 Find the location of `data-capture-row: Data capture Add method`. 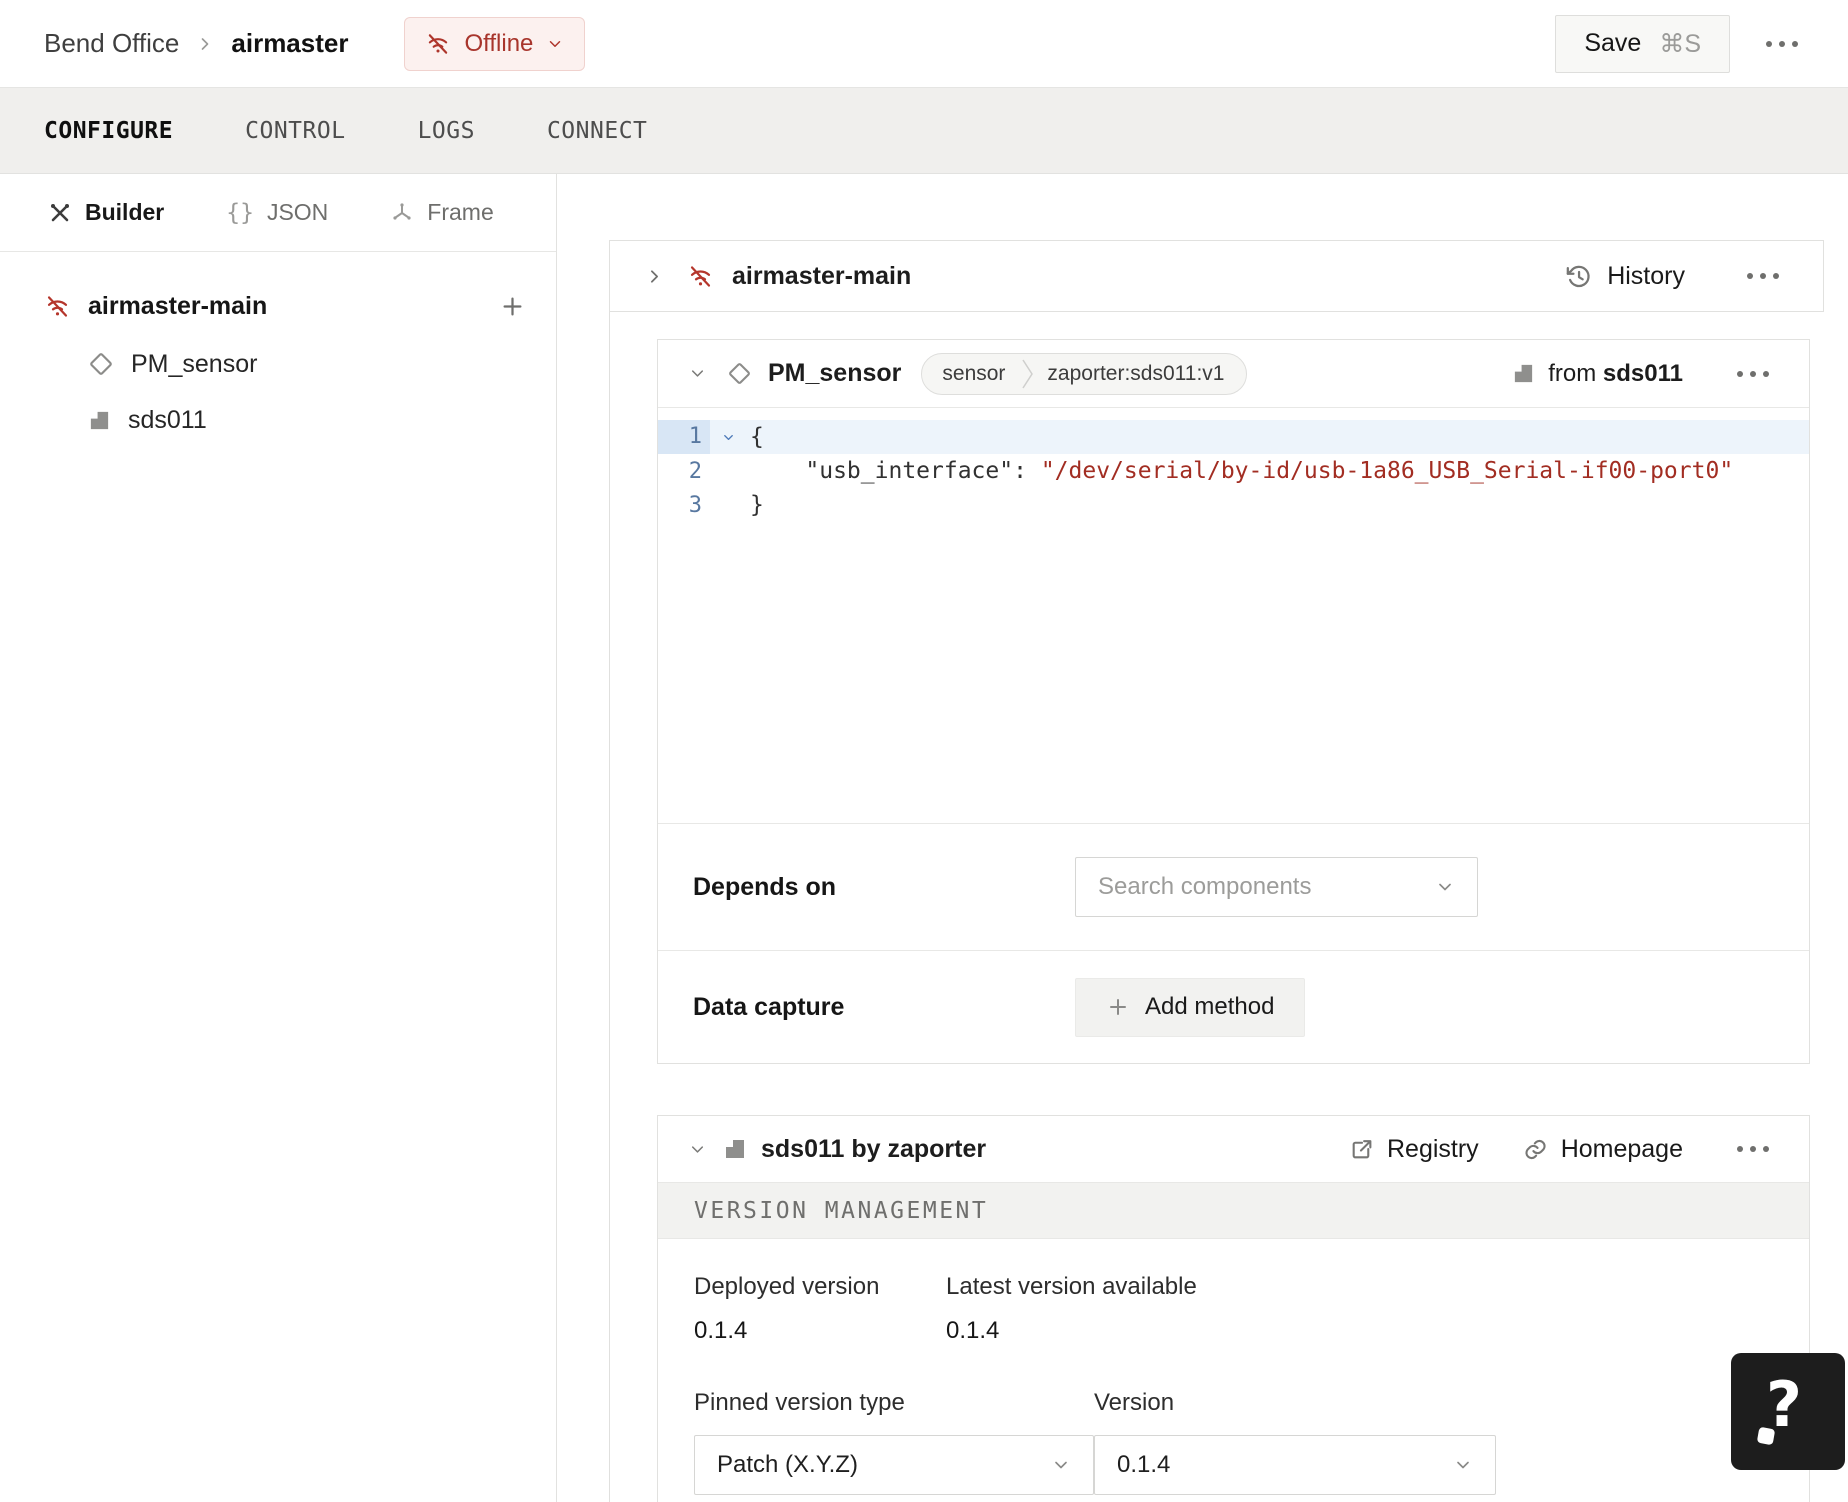

data-capture-row: Data capture Add method is located at coordinates (1233, 1006).